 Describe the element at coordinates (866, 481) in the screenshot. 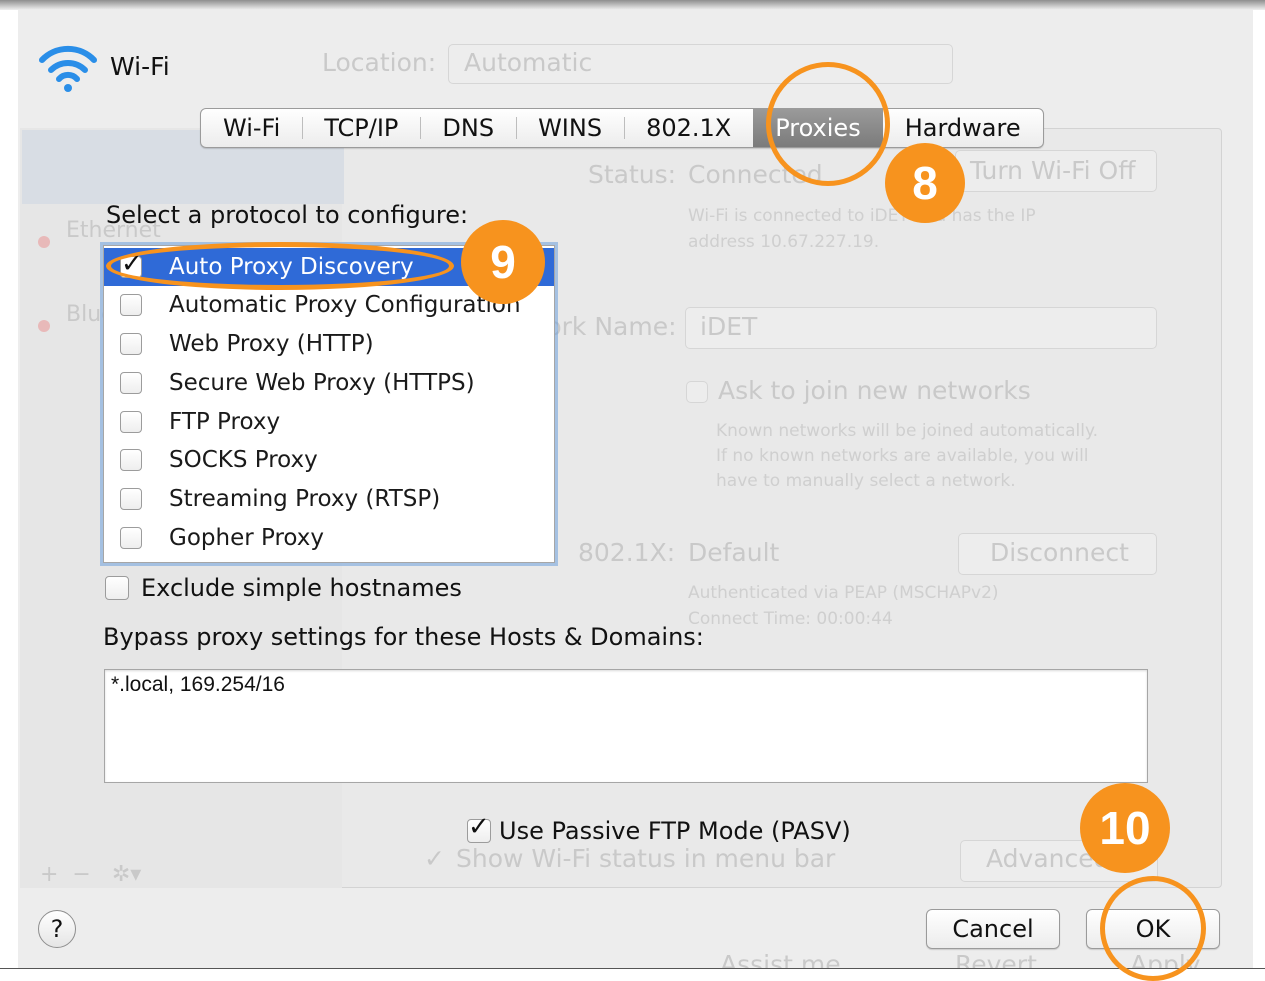

I see `background-ask-desc-3: have to manually select a network.` at that location.